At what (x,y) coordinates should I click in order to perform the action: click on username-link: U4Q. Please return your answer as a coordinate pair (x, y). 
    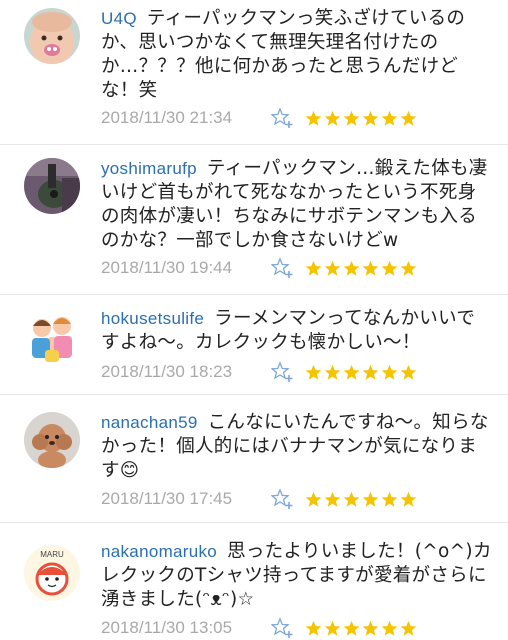
    Looking at the image, I should click on (119, 18).